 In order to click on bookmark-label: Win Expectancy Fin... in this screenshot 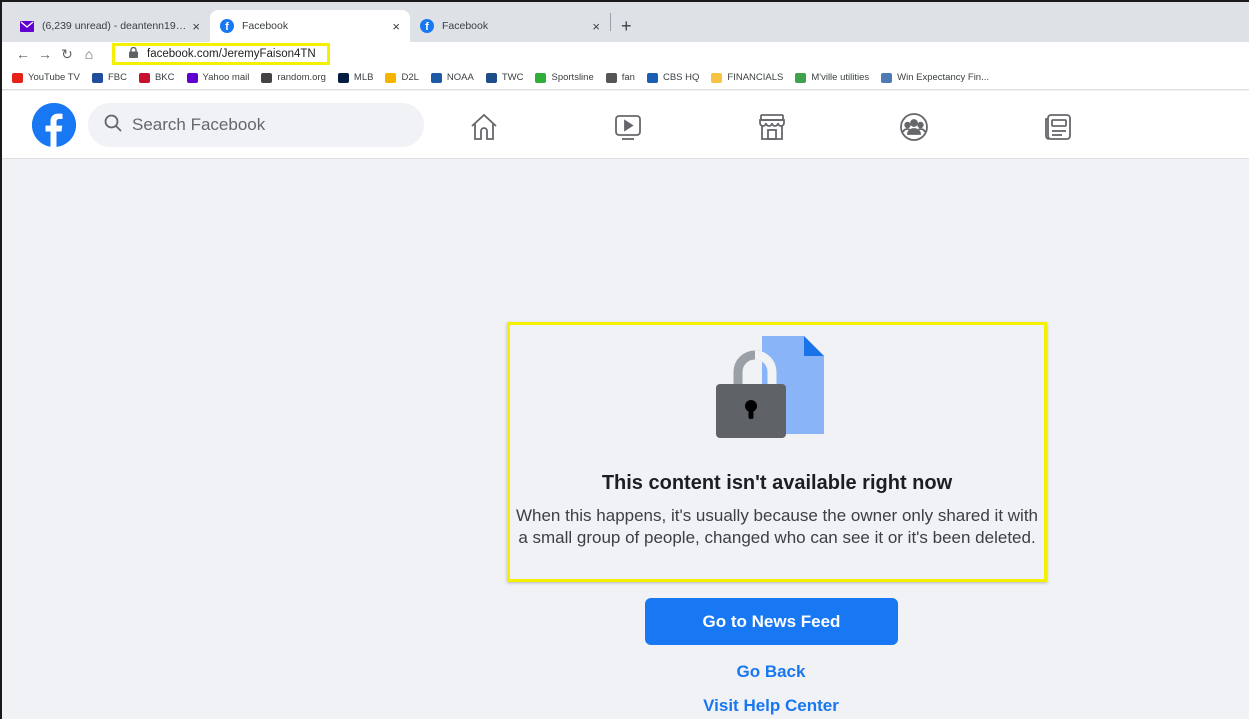, I will do `click(943, 77)`.